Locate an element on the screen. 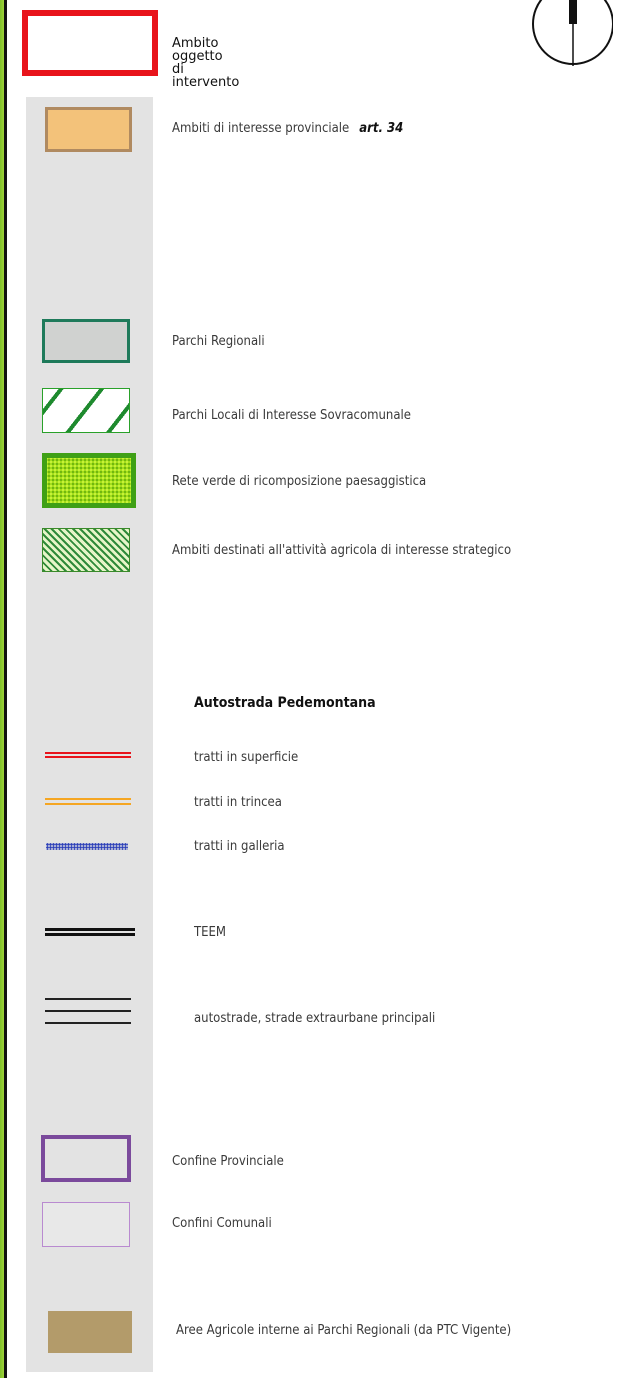 Image resolution: width=640 pixels, height=1378 pixels. ambito-line-2: oggetto is located at coordinates (197, 56).